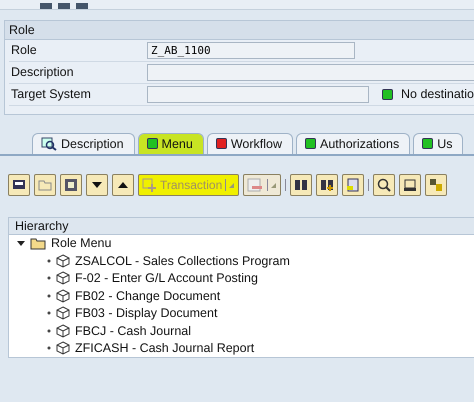 The height and width of the screenshot is (402, 474). What do you see at coordinates (81, 243) in the screenshot?
I see `tree-item: Role Menu` at bounding box center [81, 243].